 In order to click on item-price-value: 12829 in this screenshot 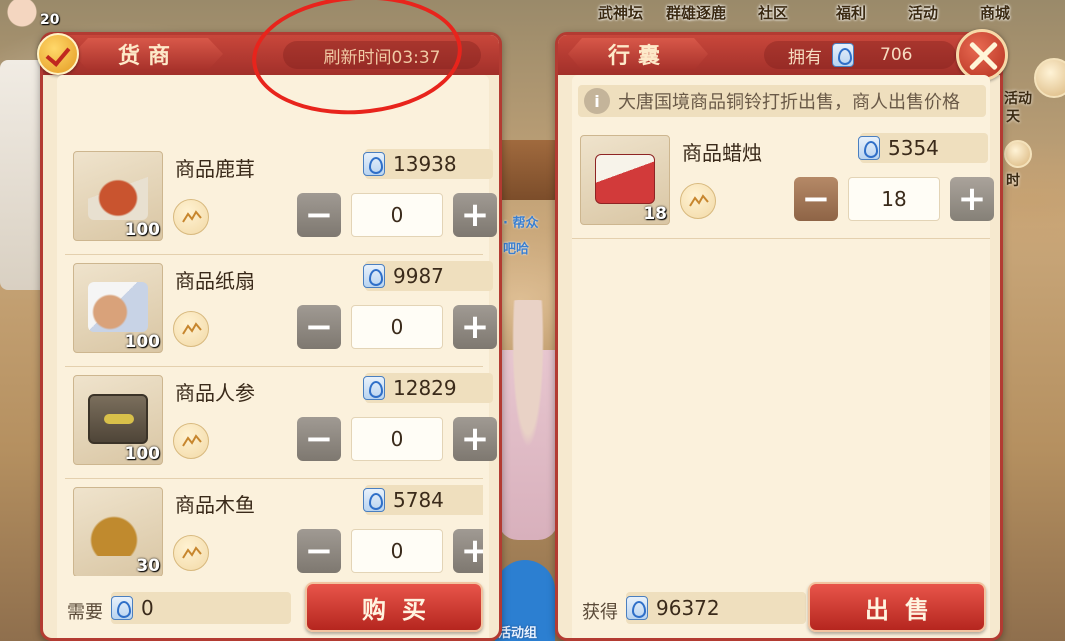, I will do `click(425, 388)`.